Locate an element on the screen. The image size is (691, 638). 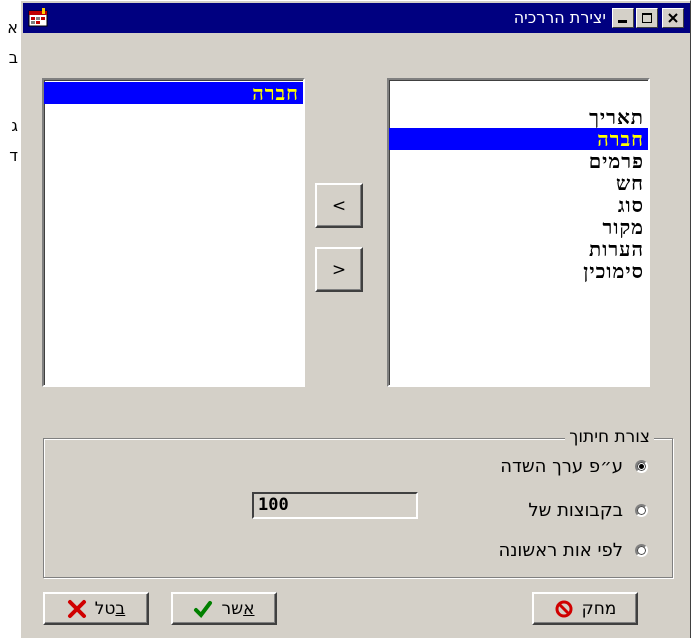
minimize-button is located at coordinates (623, 18).